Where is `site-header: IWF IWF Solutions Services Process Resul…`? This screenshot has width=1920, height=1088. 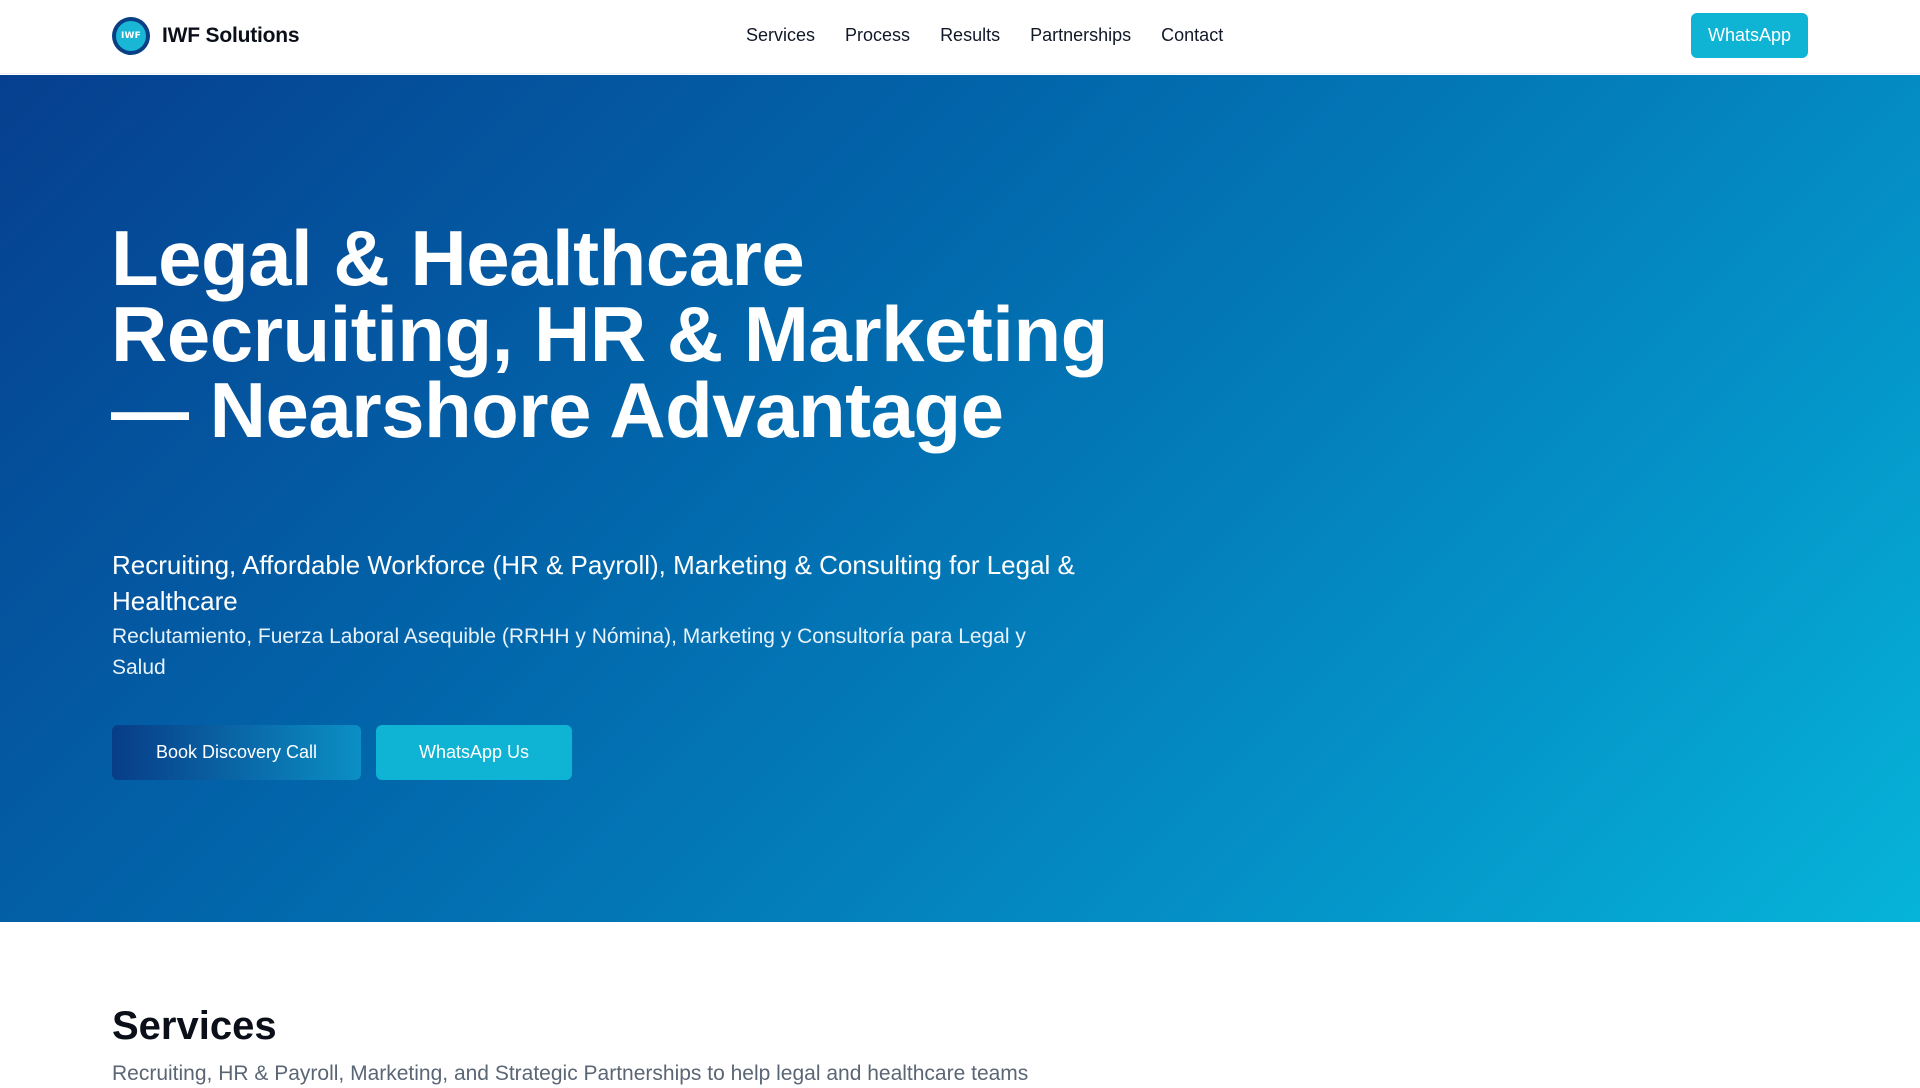 site-header: IWF IWF Solutions Services Process Resul… is located at coordinates (960, 37).